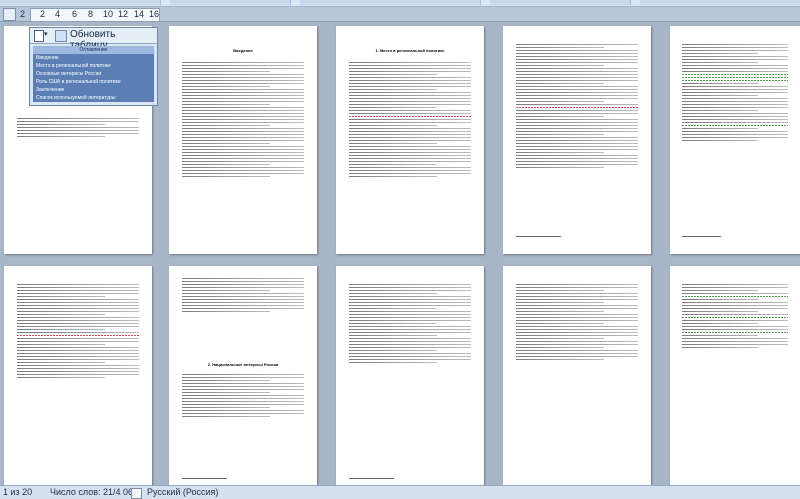 Image resolution: width=800 pixels, height=499 pixels. I want to click on ruler-tick: 10, so click(108, 14).